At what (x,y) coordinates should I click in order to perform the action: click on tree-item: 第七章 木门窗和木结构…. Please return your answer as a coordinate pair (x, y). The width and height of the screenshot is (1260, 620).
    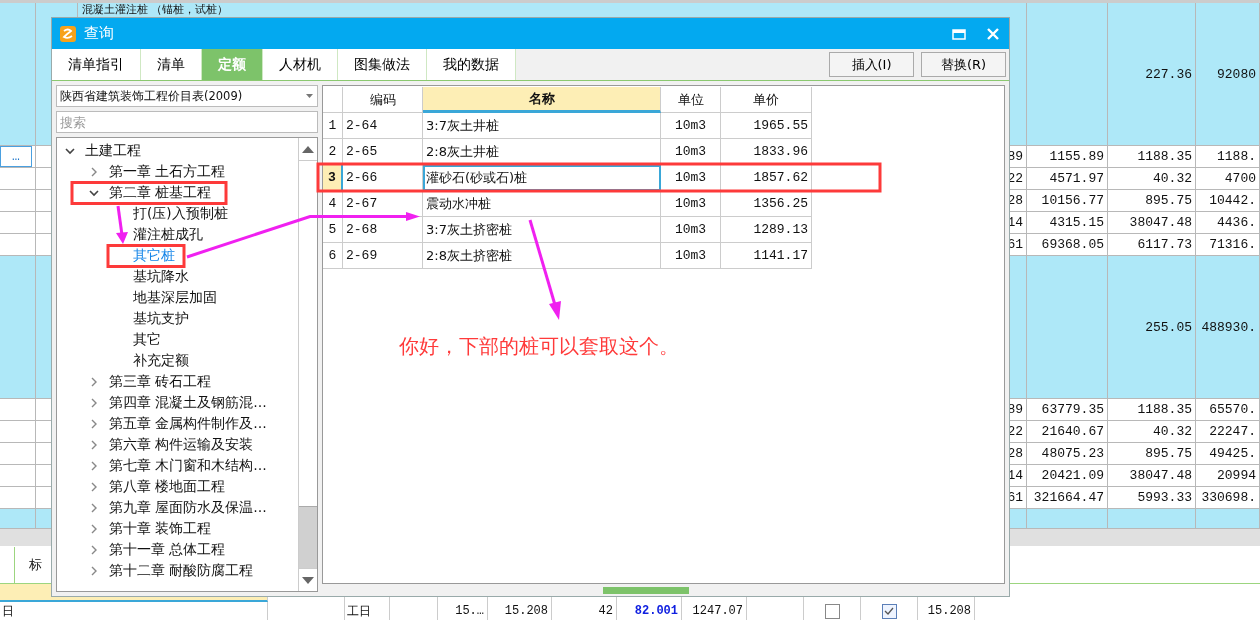
    Looking at the image, I should click on (188, 465).